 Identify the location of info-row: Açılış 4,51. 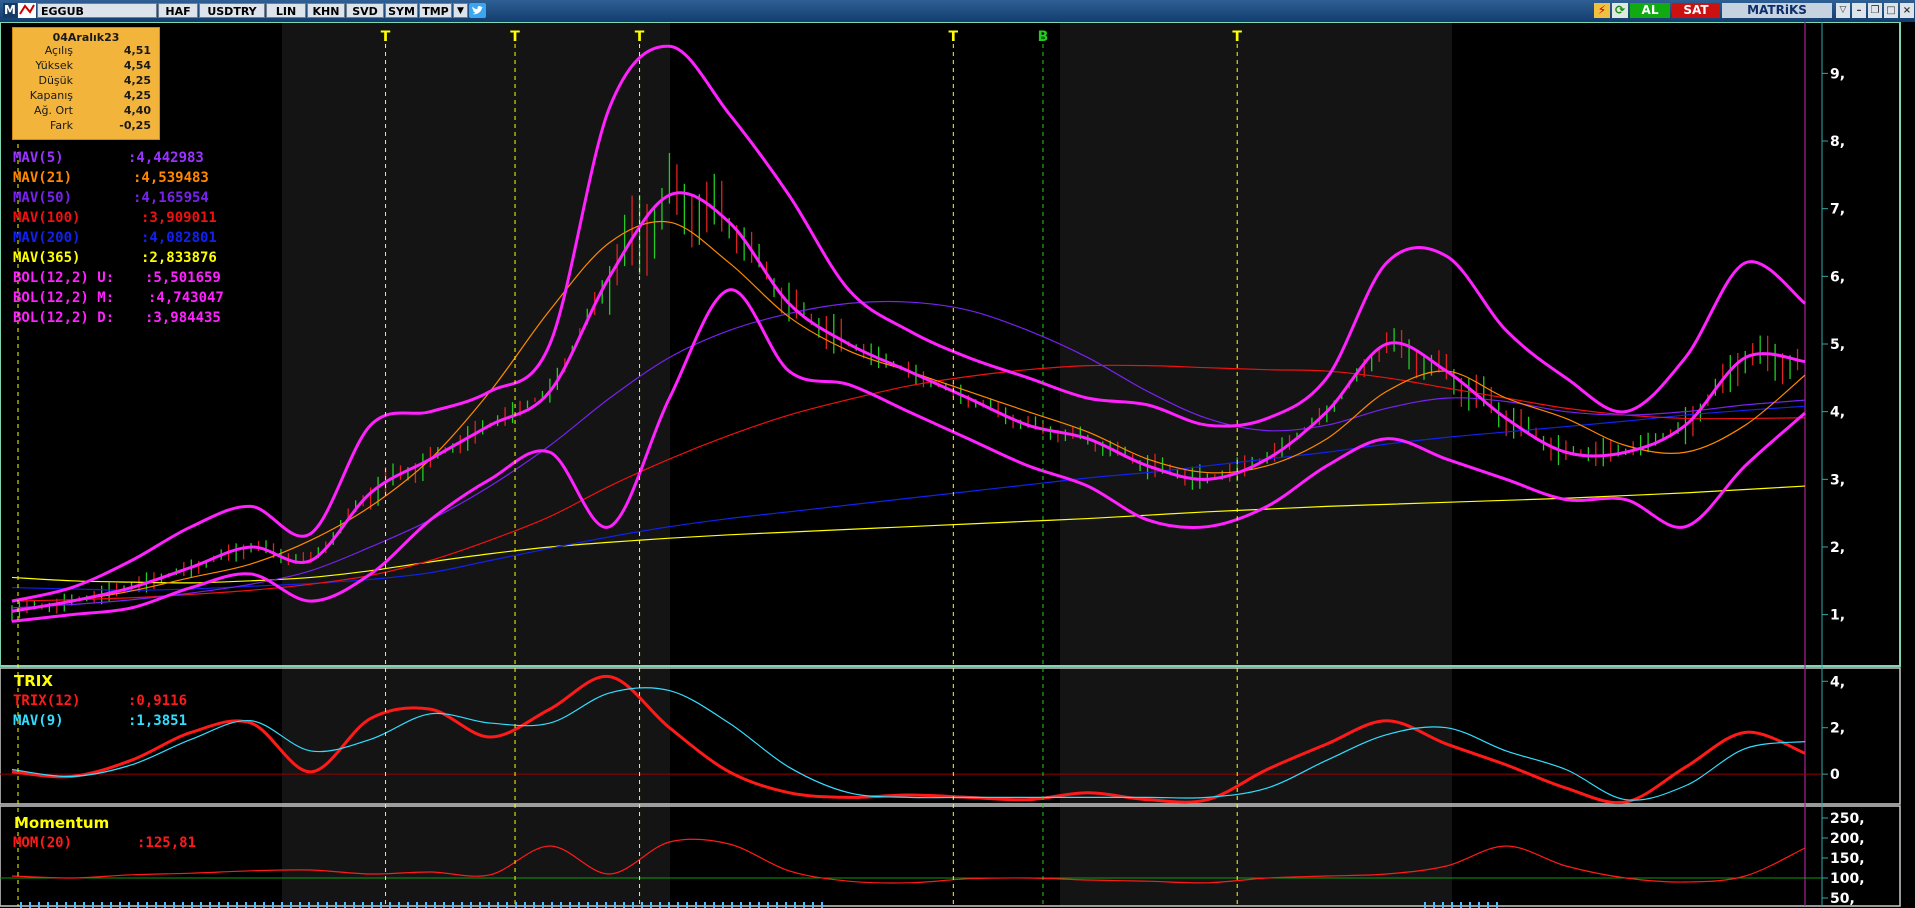
(86, 51).